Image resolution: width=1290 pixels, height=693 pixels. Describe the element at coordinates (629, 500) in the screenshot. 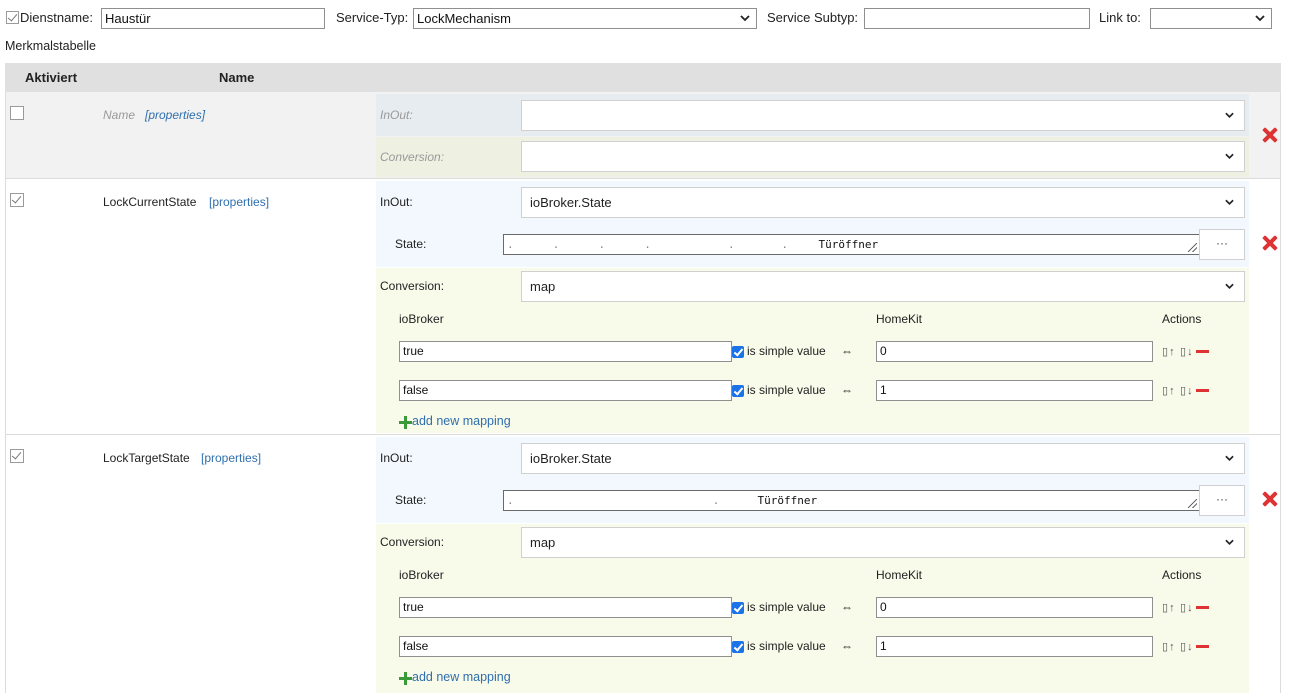

I see `state-hidden-path: . .` at that location.